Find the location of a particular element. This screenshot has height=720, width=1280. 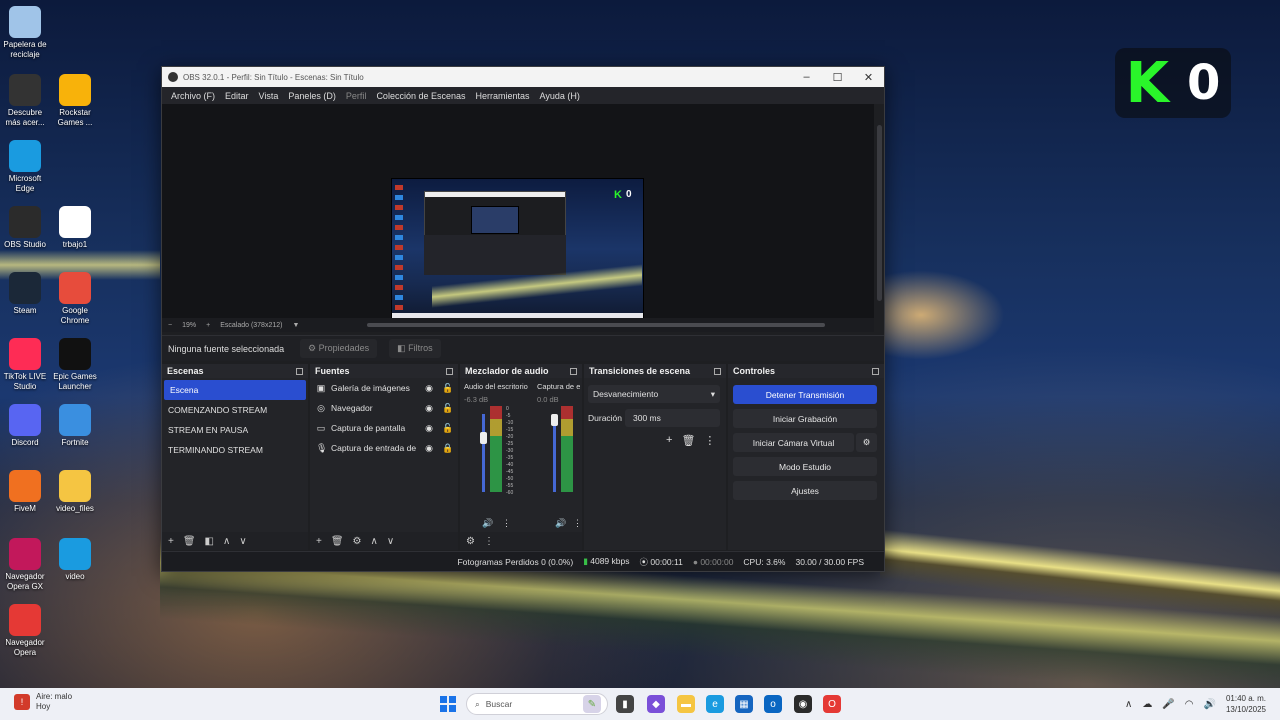

add-scene-icon: + is located at coordinates (171, 541).